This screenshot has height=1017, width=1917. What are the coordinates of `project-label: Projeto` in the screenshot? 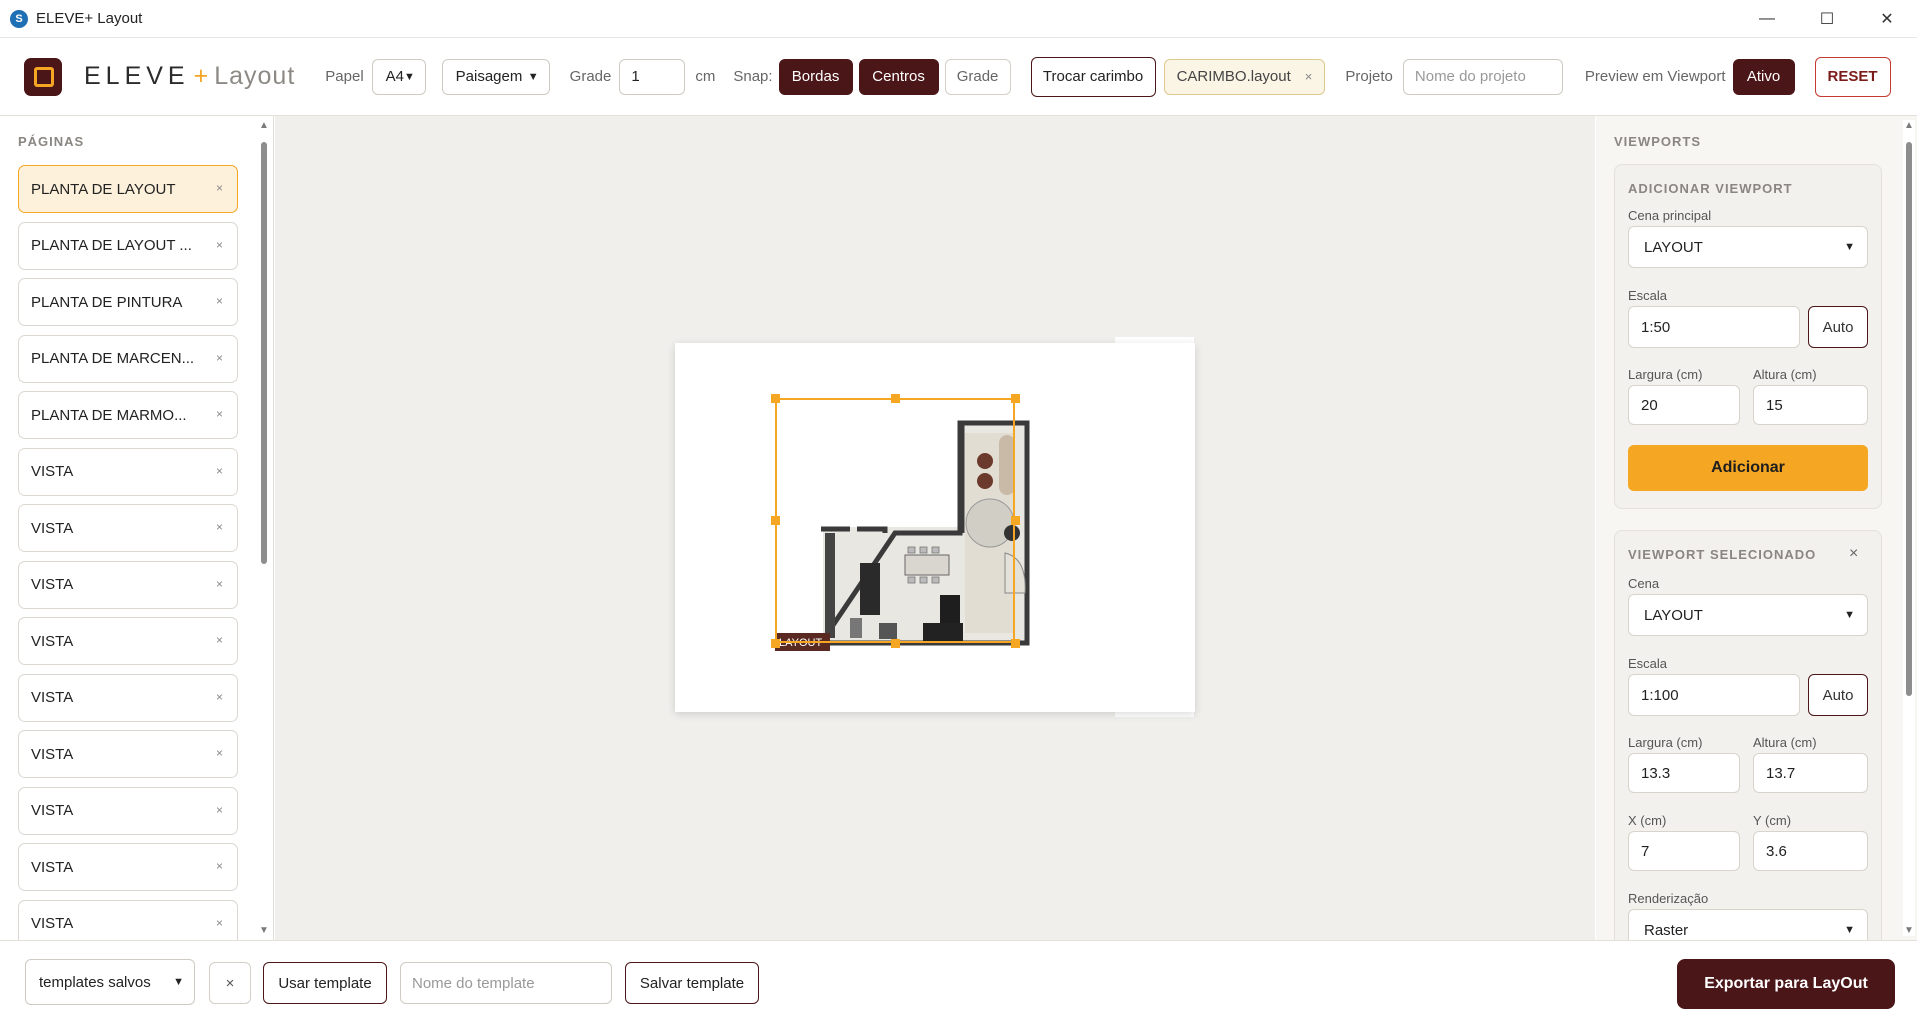 It's located at (1369, 76).